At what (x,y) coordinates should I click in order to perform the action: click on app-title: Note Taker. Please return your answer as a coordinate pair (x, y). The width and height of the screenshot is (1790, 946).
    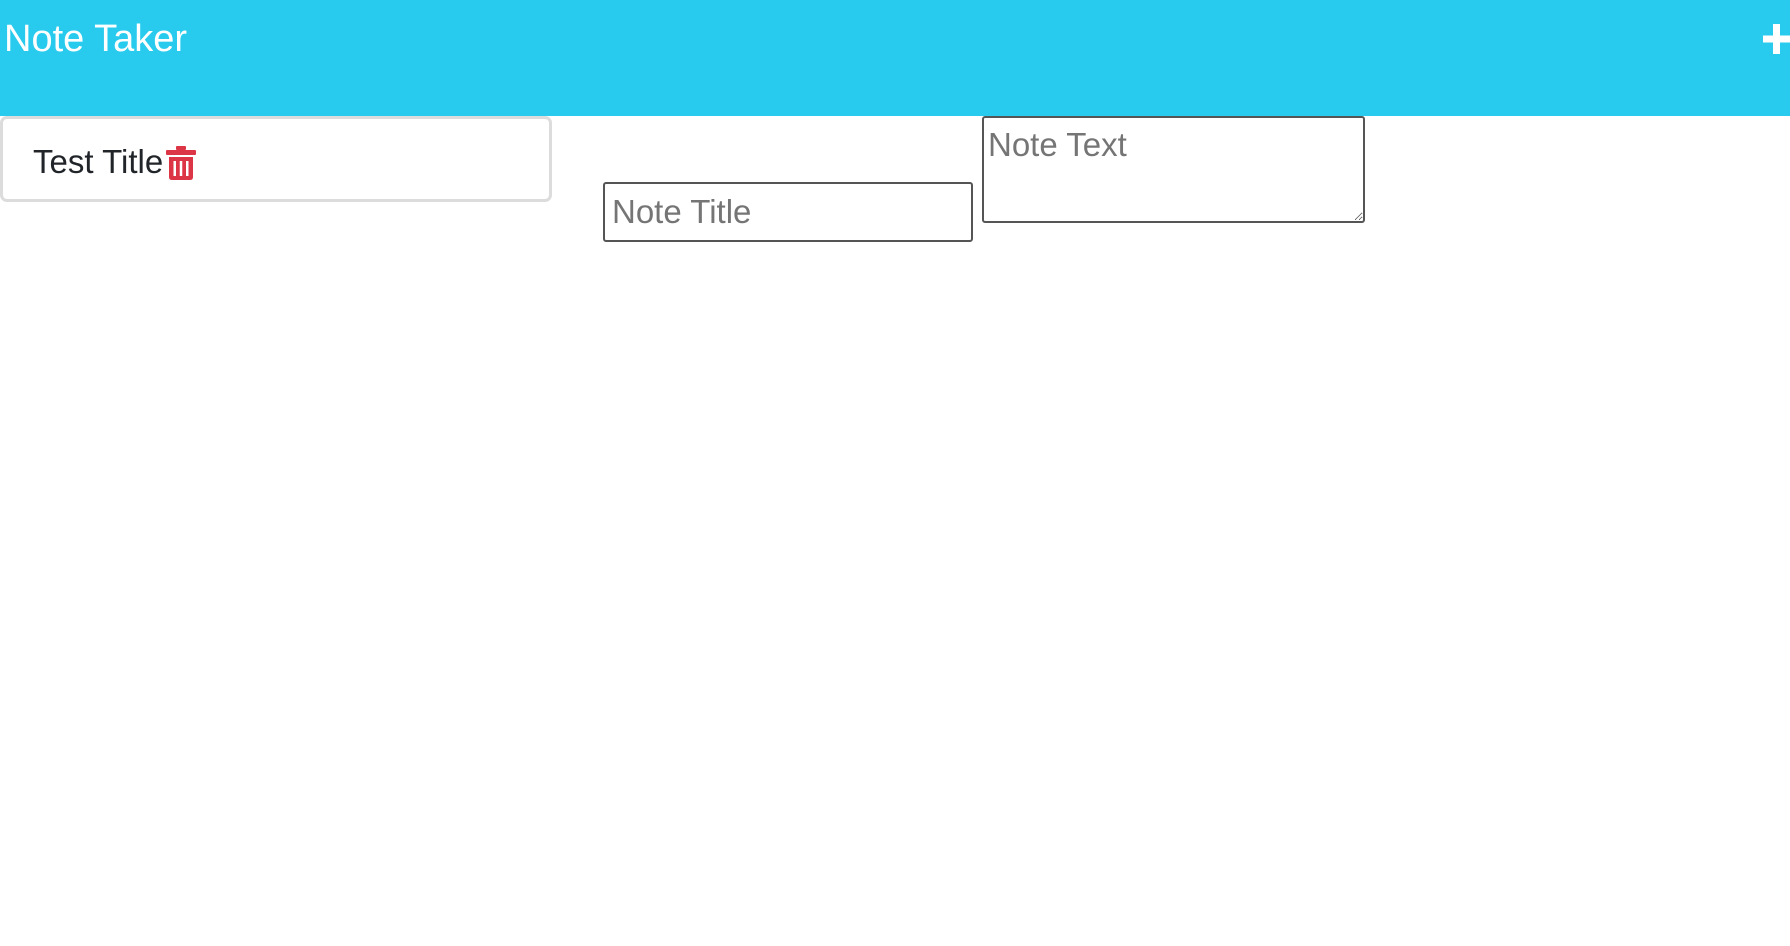
    Looking at the image, I should click on (96, 39).